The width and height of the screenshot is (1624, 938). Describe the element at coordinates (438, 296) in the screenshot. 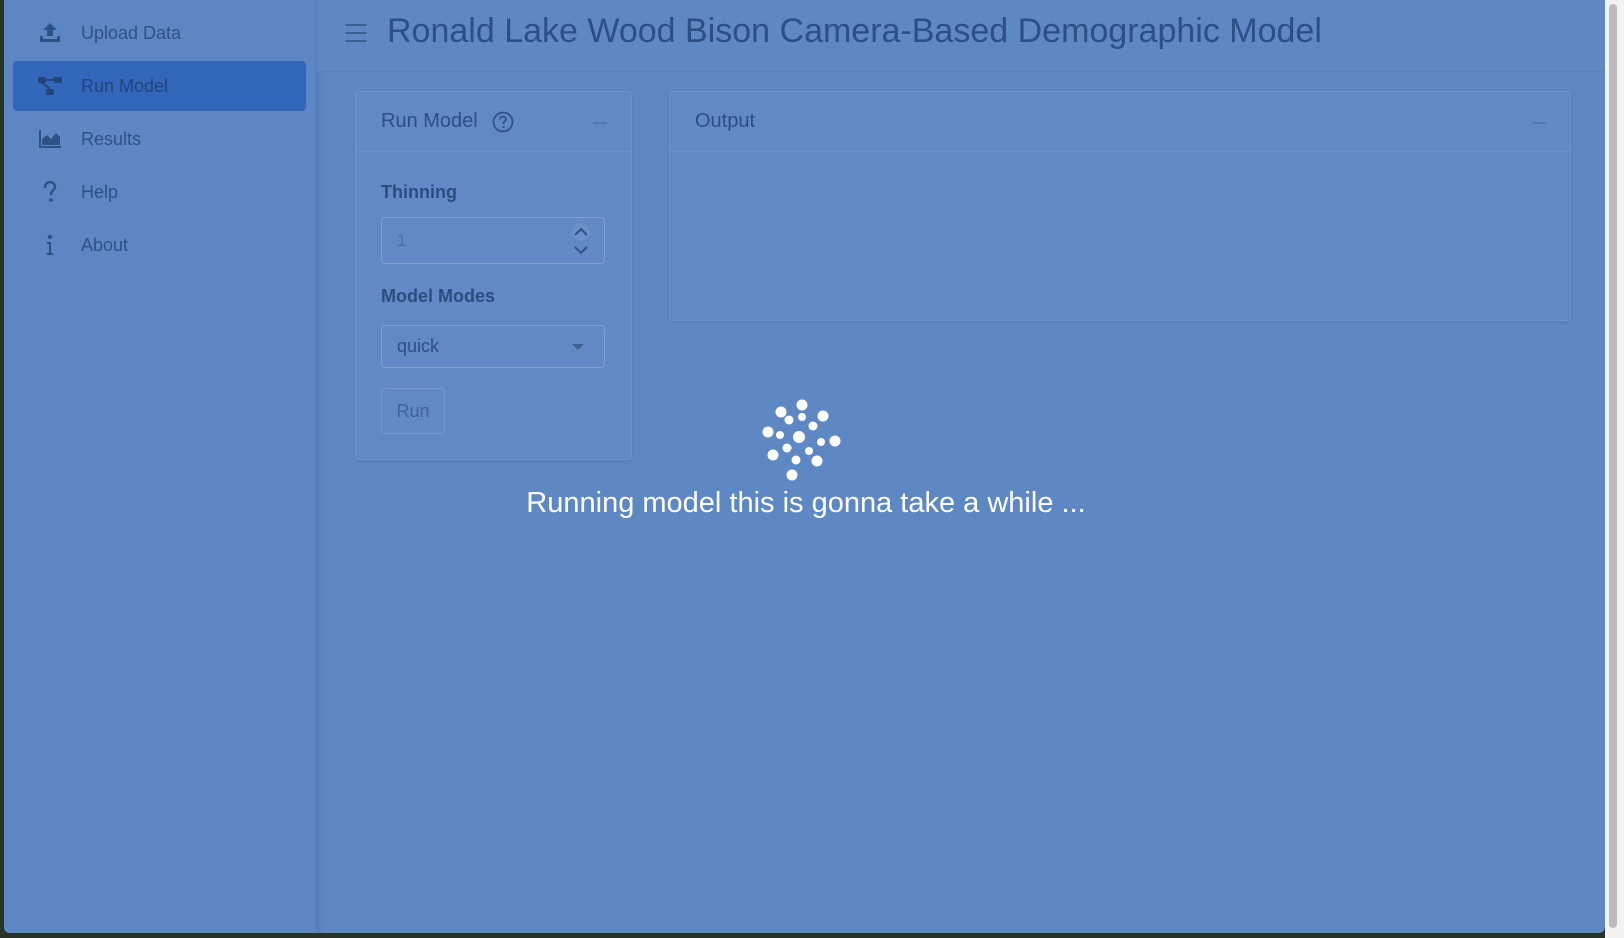

I see `model-modes-label: Model Modes` at that location.